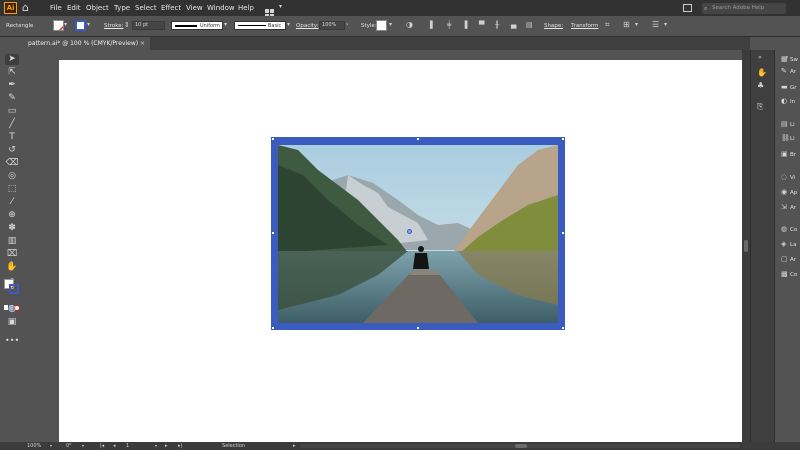 Image resolution: width=800 pixels, height=450 pixels. Describe the element at coordinates (760, 86) in the screenshot. I see `club-symbol-icon: ♣` at that location.